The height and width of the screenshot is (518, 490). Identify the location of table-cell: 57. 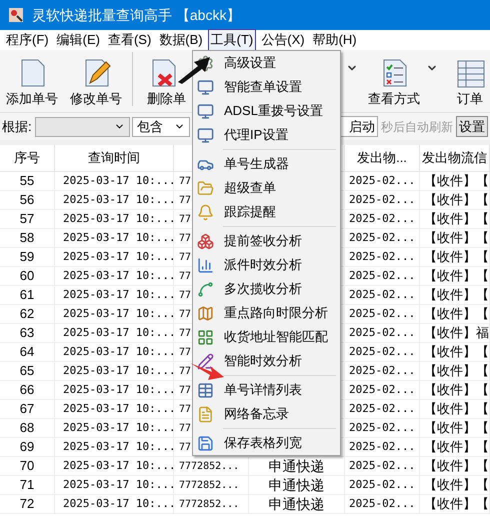
(27, 219).